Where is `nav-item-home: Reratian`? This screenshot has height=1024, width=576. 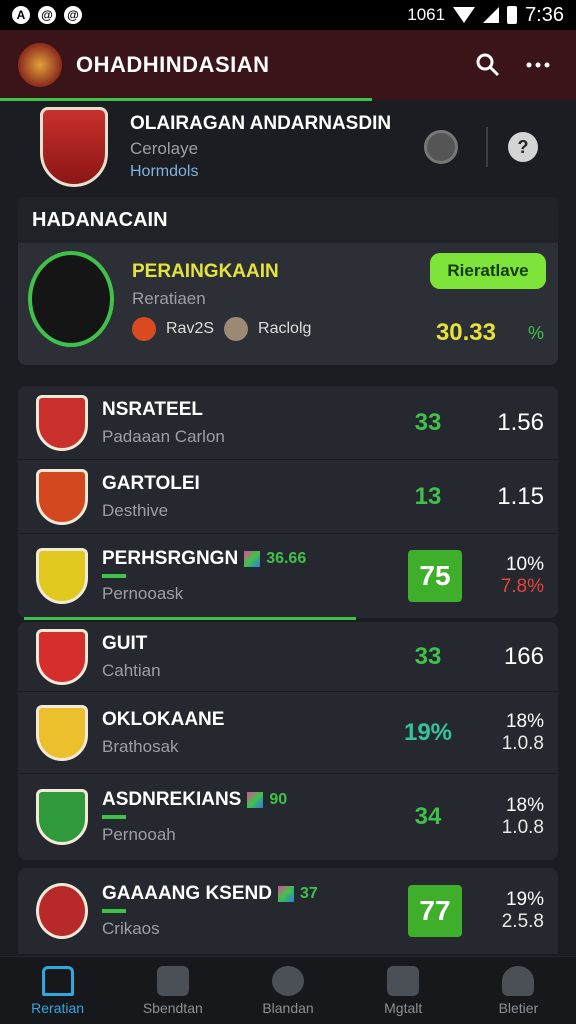
nav-item-home: Reratian is located at coordinates (57, 990).